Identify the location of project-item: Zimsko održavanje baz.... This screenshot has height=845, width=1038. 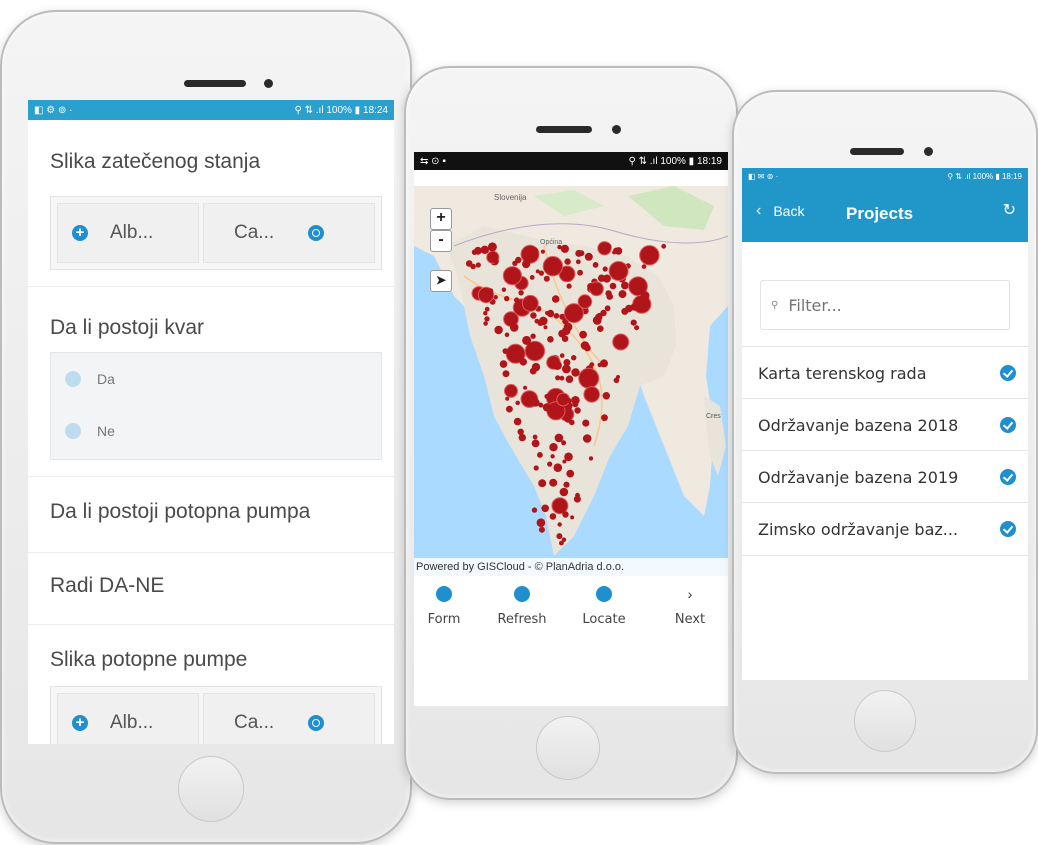
(885, 529).